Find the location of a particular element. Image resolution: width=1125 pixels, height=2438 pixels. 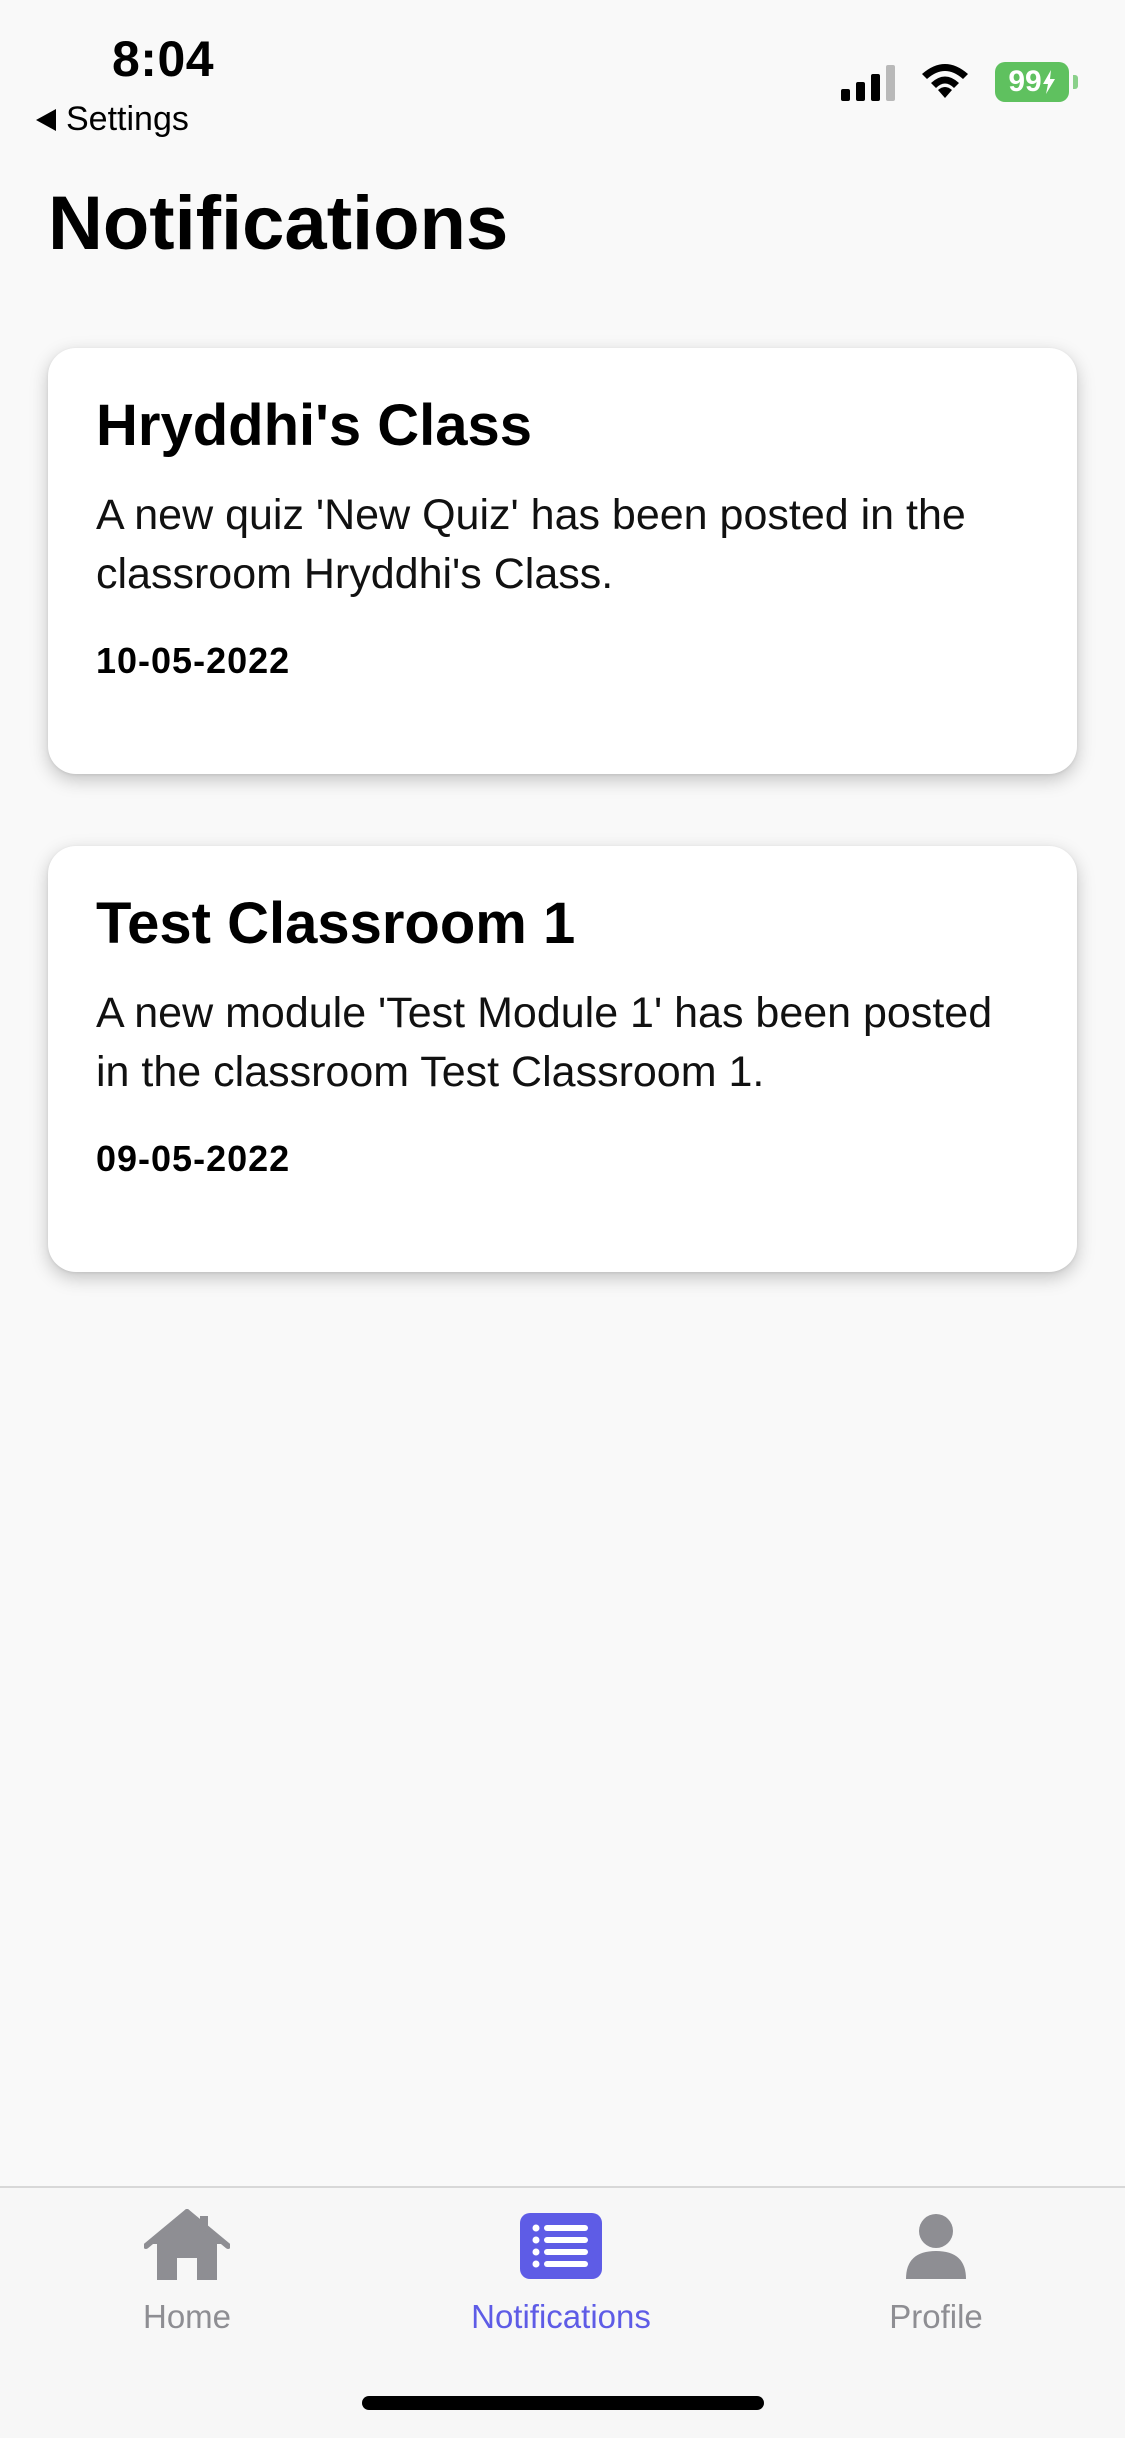

page-title: Notifications is located at coordinates (278, 223).